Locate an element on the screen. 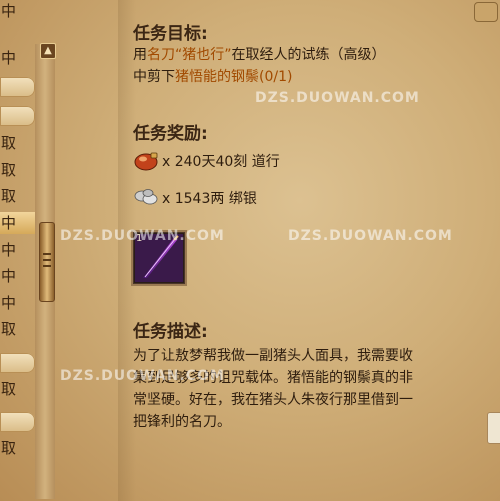 The height and width of the screenshot is (501, 500). objective-line-1: 用名刀“猪也行”在取经人的试练（高级） is located at coordinates (259, 55).